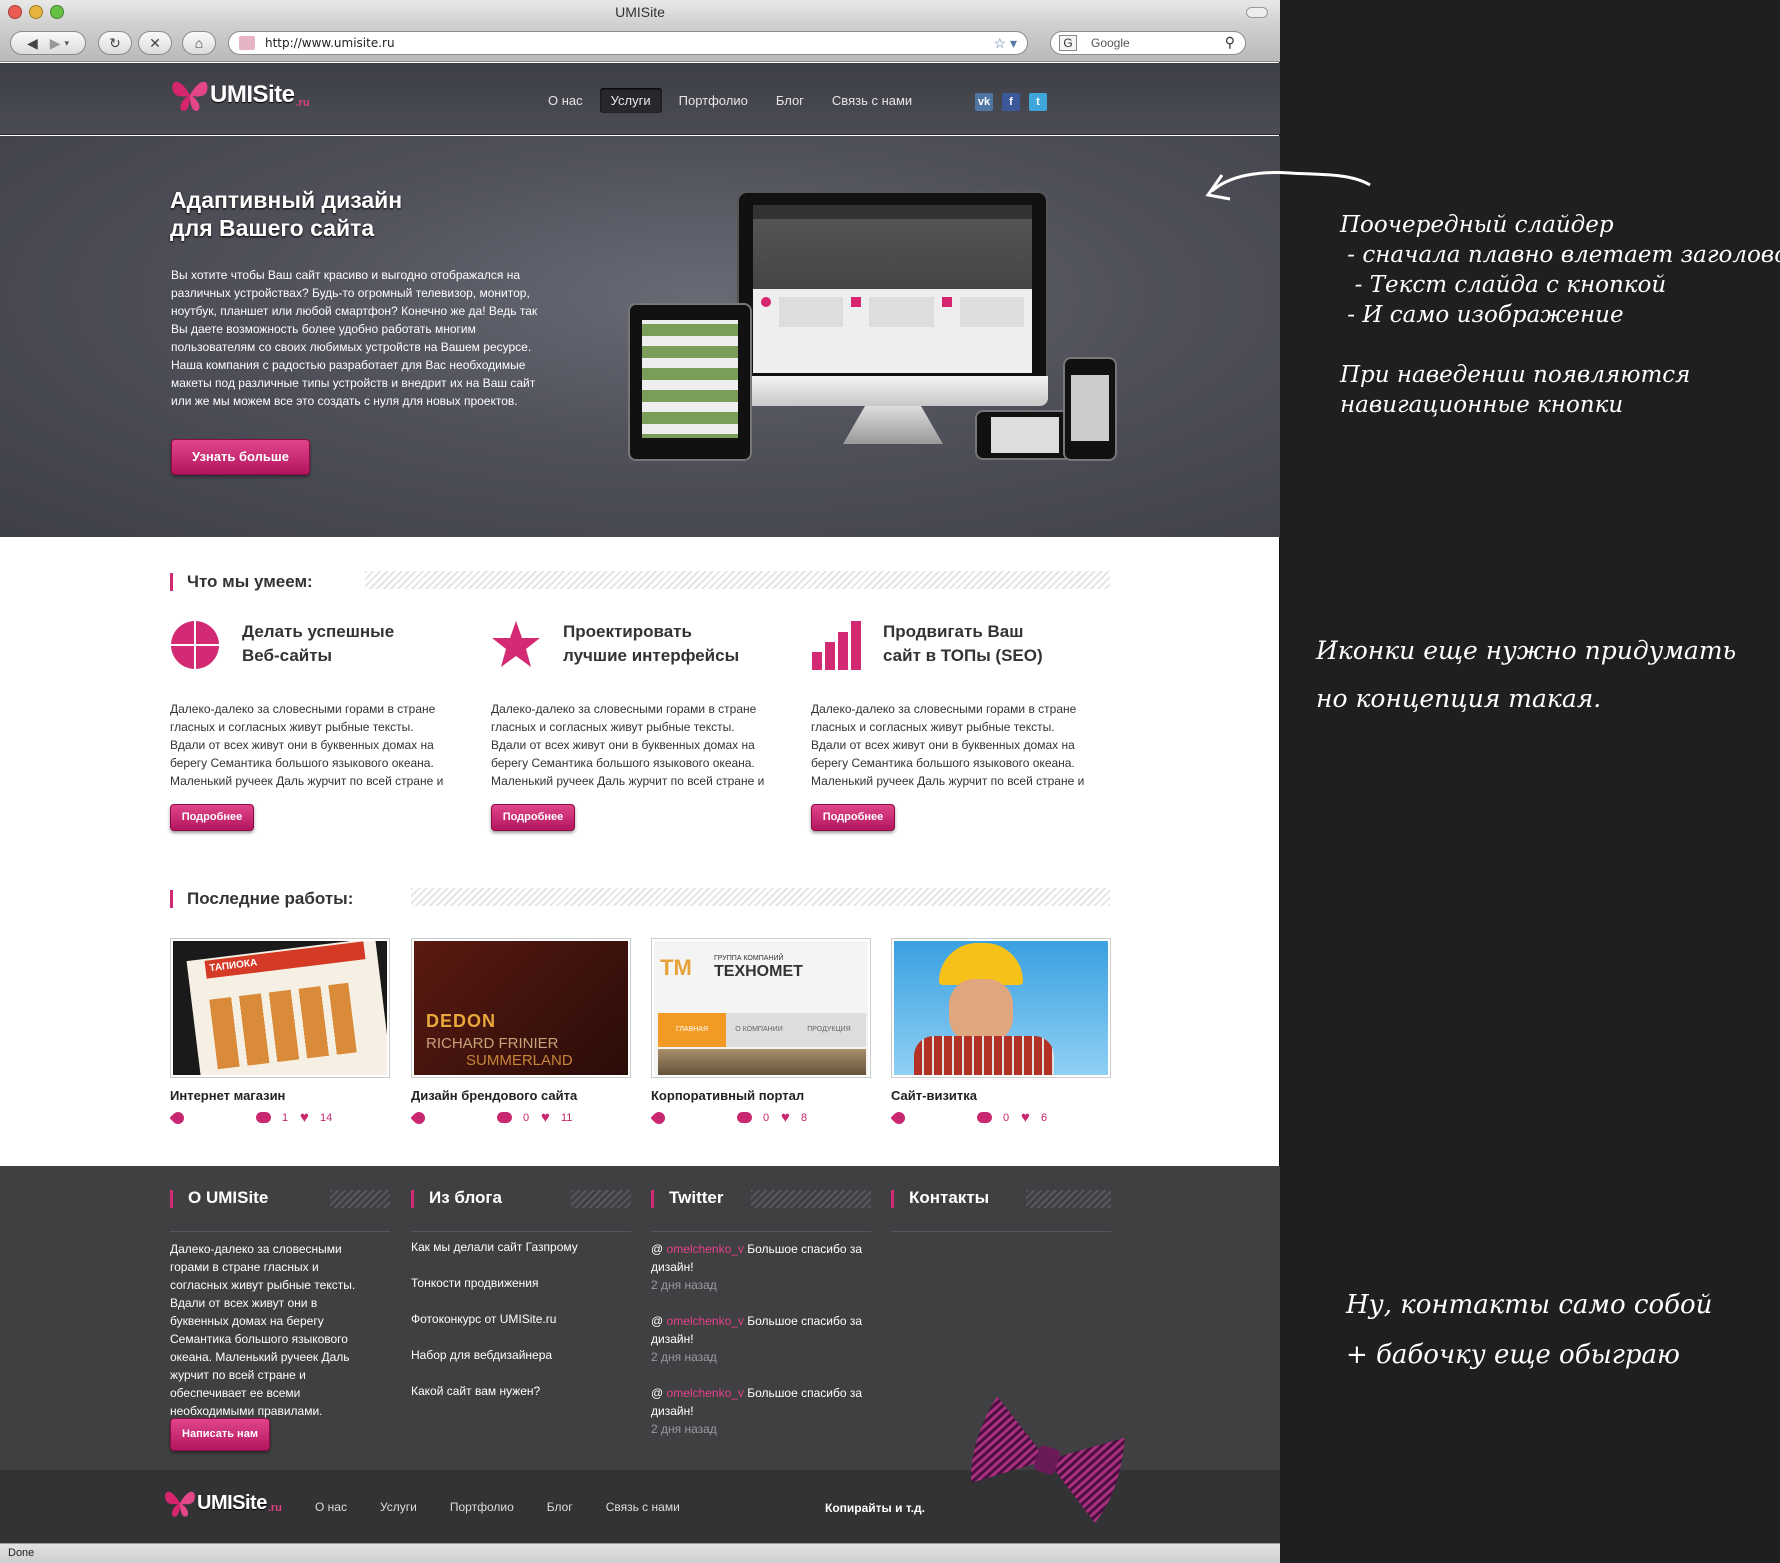 The height and width of the screenshot is (1563, 1780). I want to click on zoom-window-button, so click(57, 12).